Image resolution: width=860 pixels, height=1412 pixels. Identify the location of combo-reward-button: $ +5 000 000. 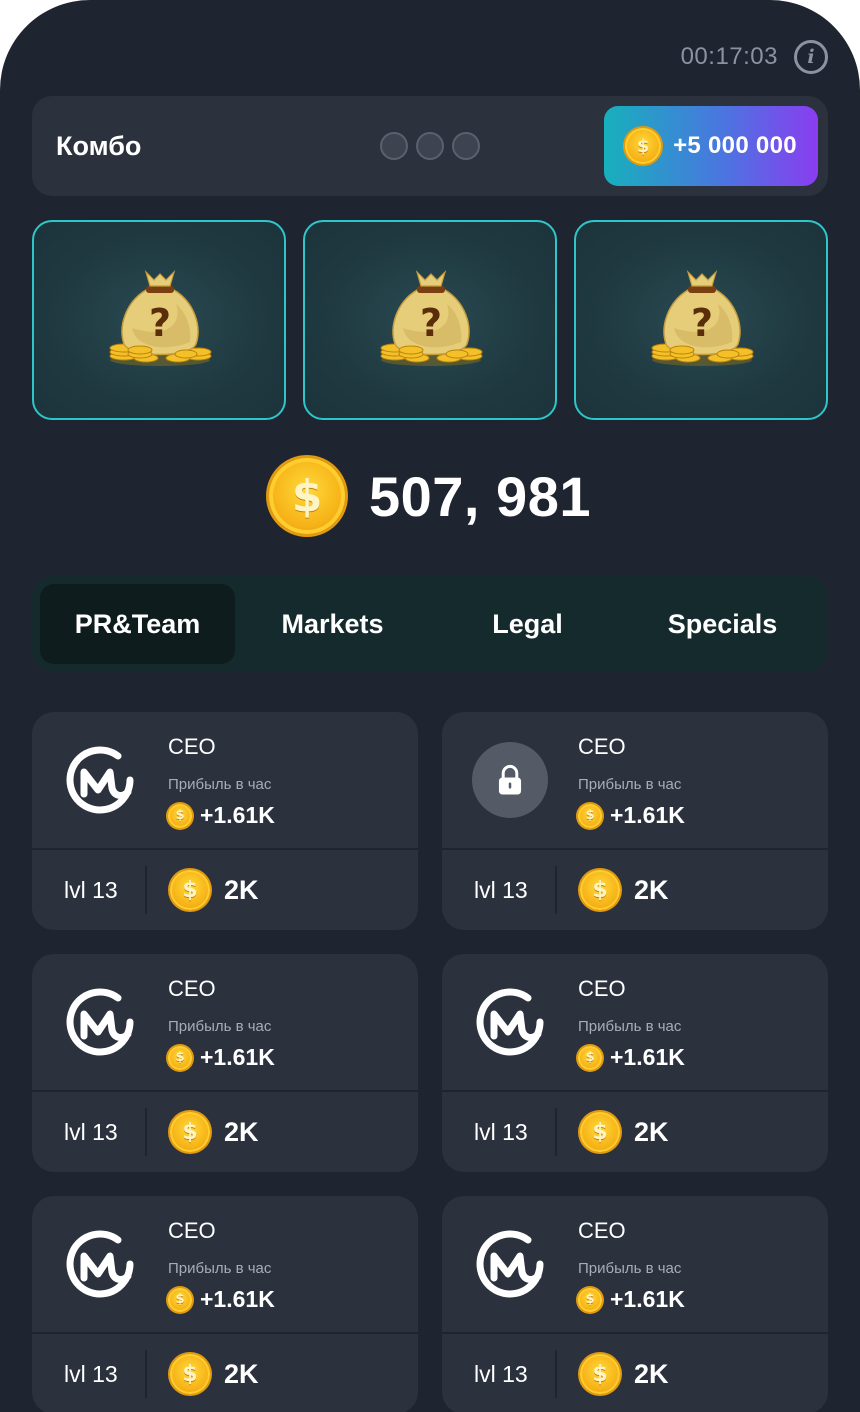
(711, 146).